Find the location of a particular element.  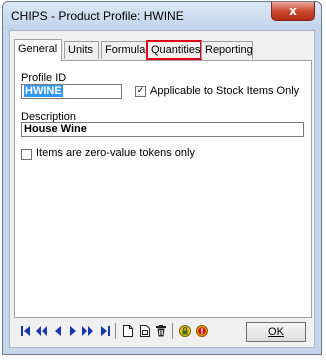

first-record-icon is located at coordinates (25, 331).